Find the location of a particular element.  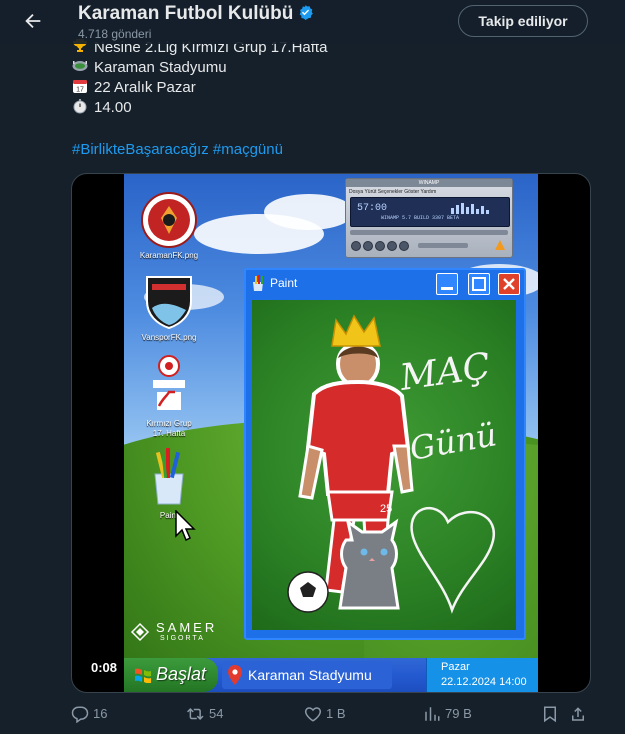

desktop-icon-label-line1: Kırmızı Grup is located at coordinates (169, 423).